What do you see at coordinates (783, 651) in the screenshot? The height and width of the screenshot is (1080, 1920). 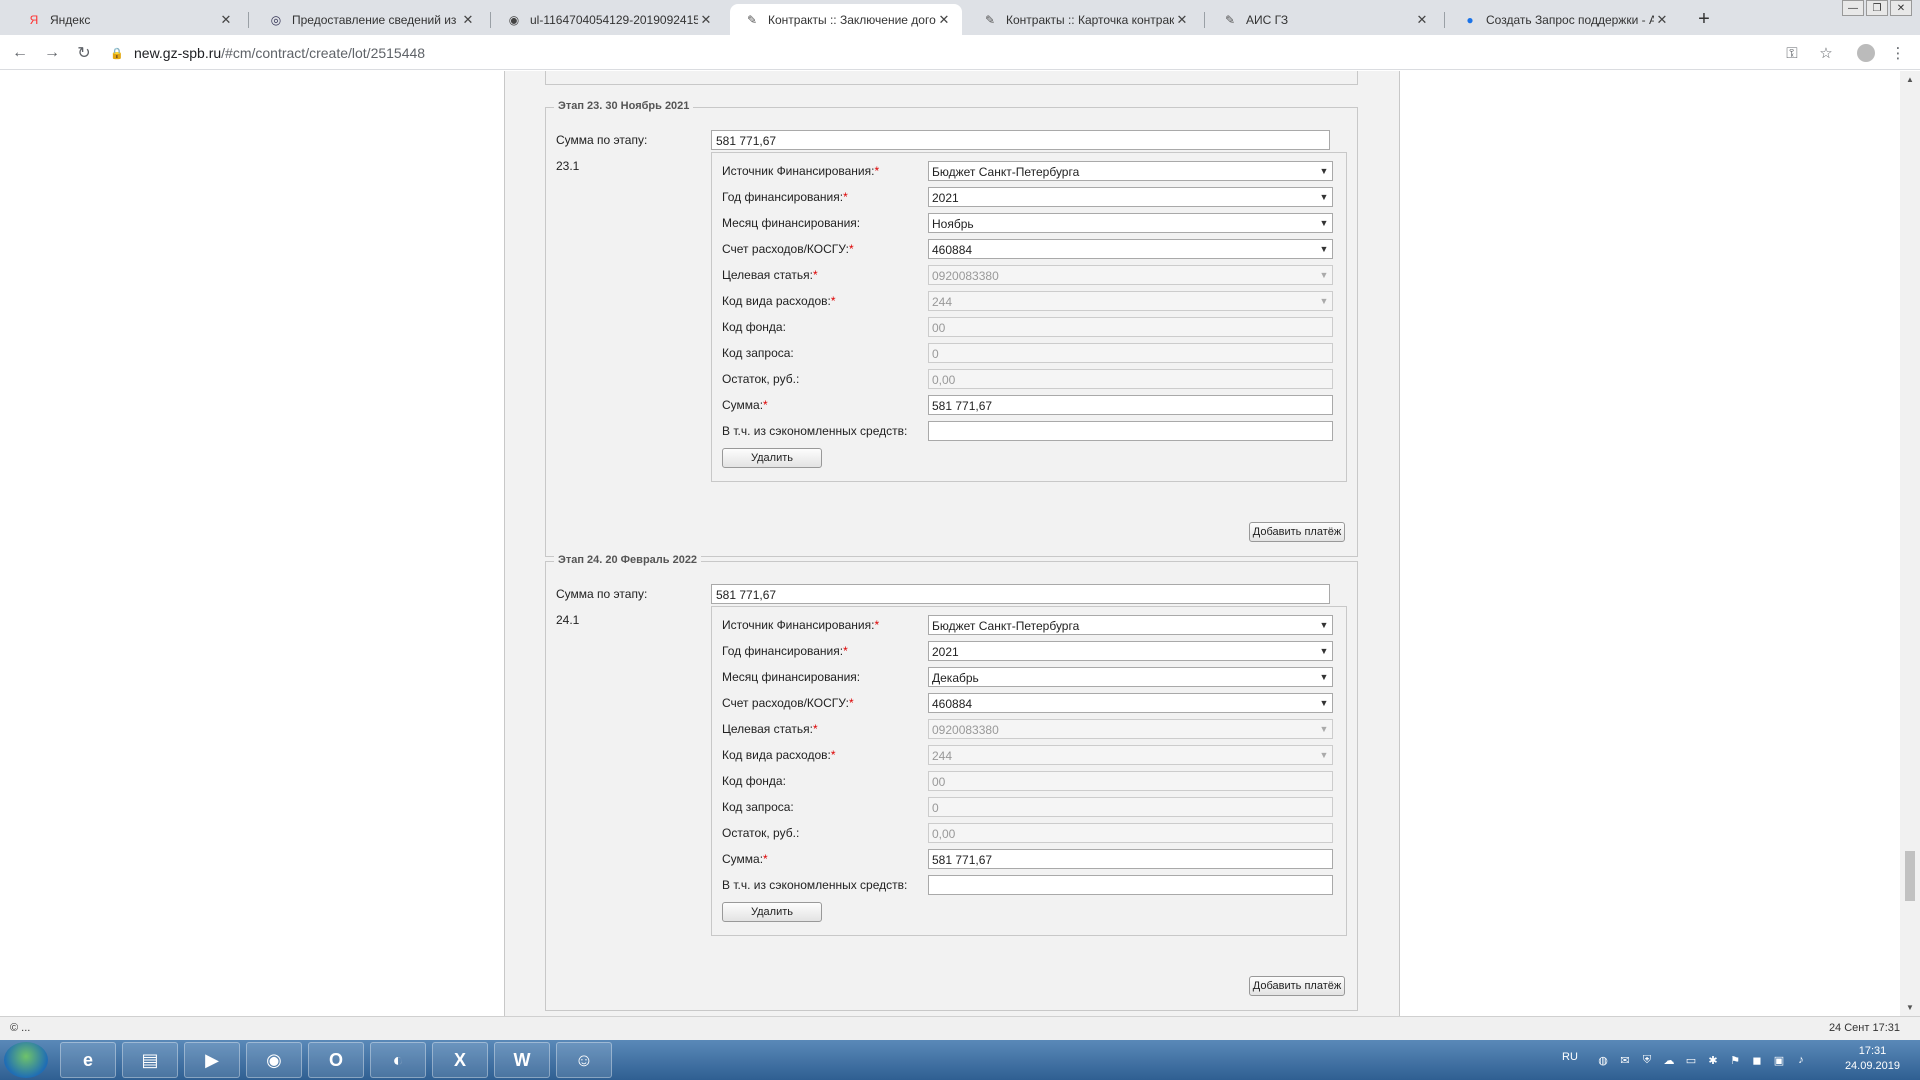 I see `field-label-text: Год финансирования:` at bounding box center [783, 651].